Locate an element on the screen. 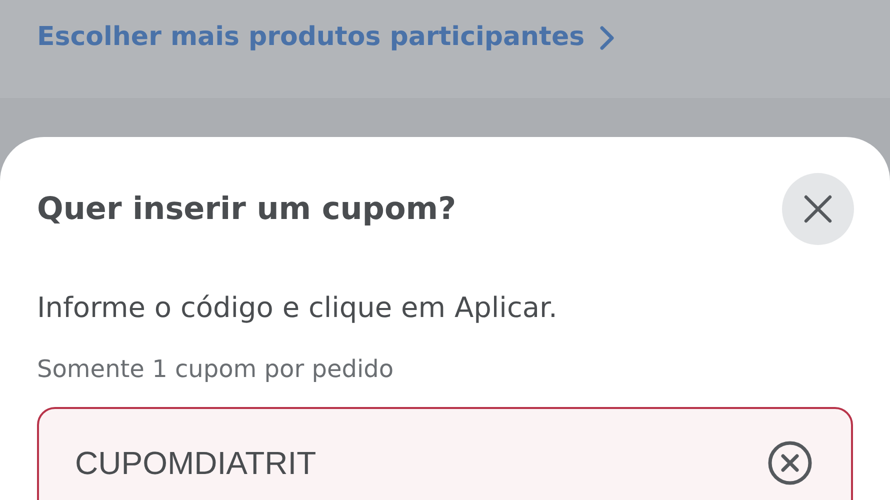 The image size is (890, 500). hint-text: Somente 1 cupom por pedido is located at coordinates (216, 369).